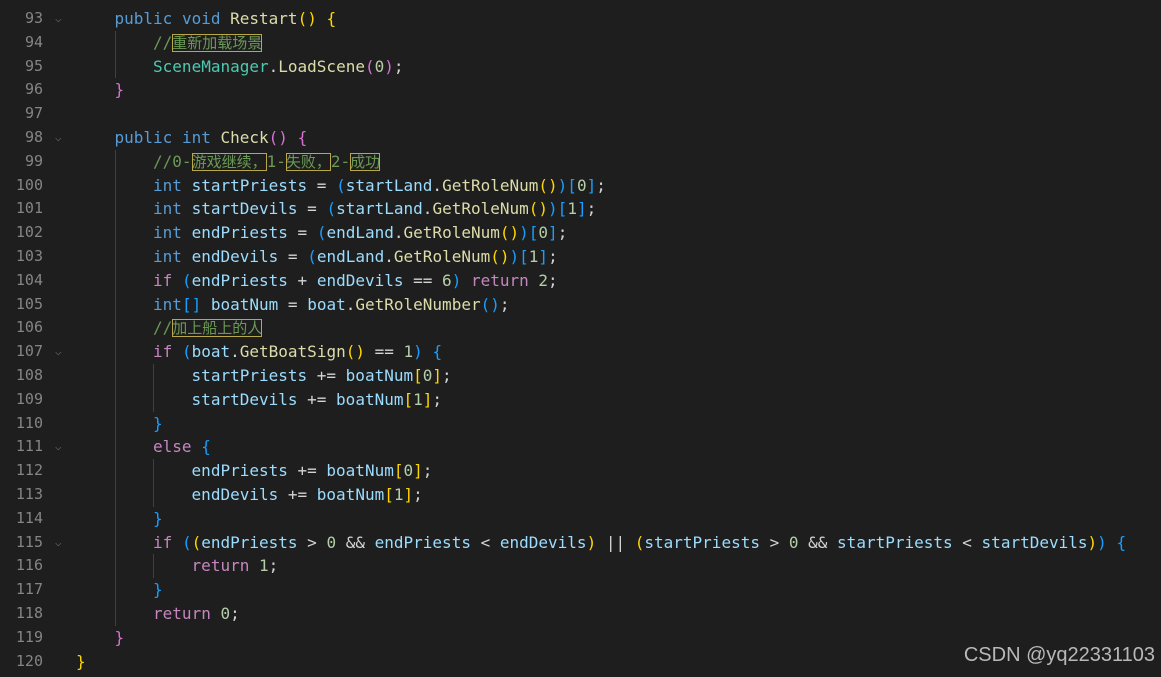  I want to click on code-line: 109 startDevils += boatNum[1];, so click(580, 399).